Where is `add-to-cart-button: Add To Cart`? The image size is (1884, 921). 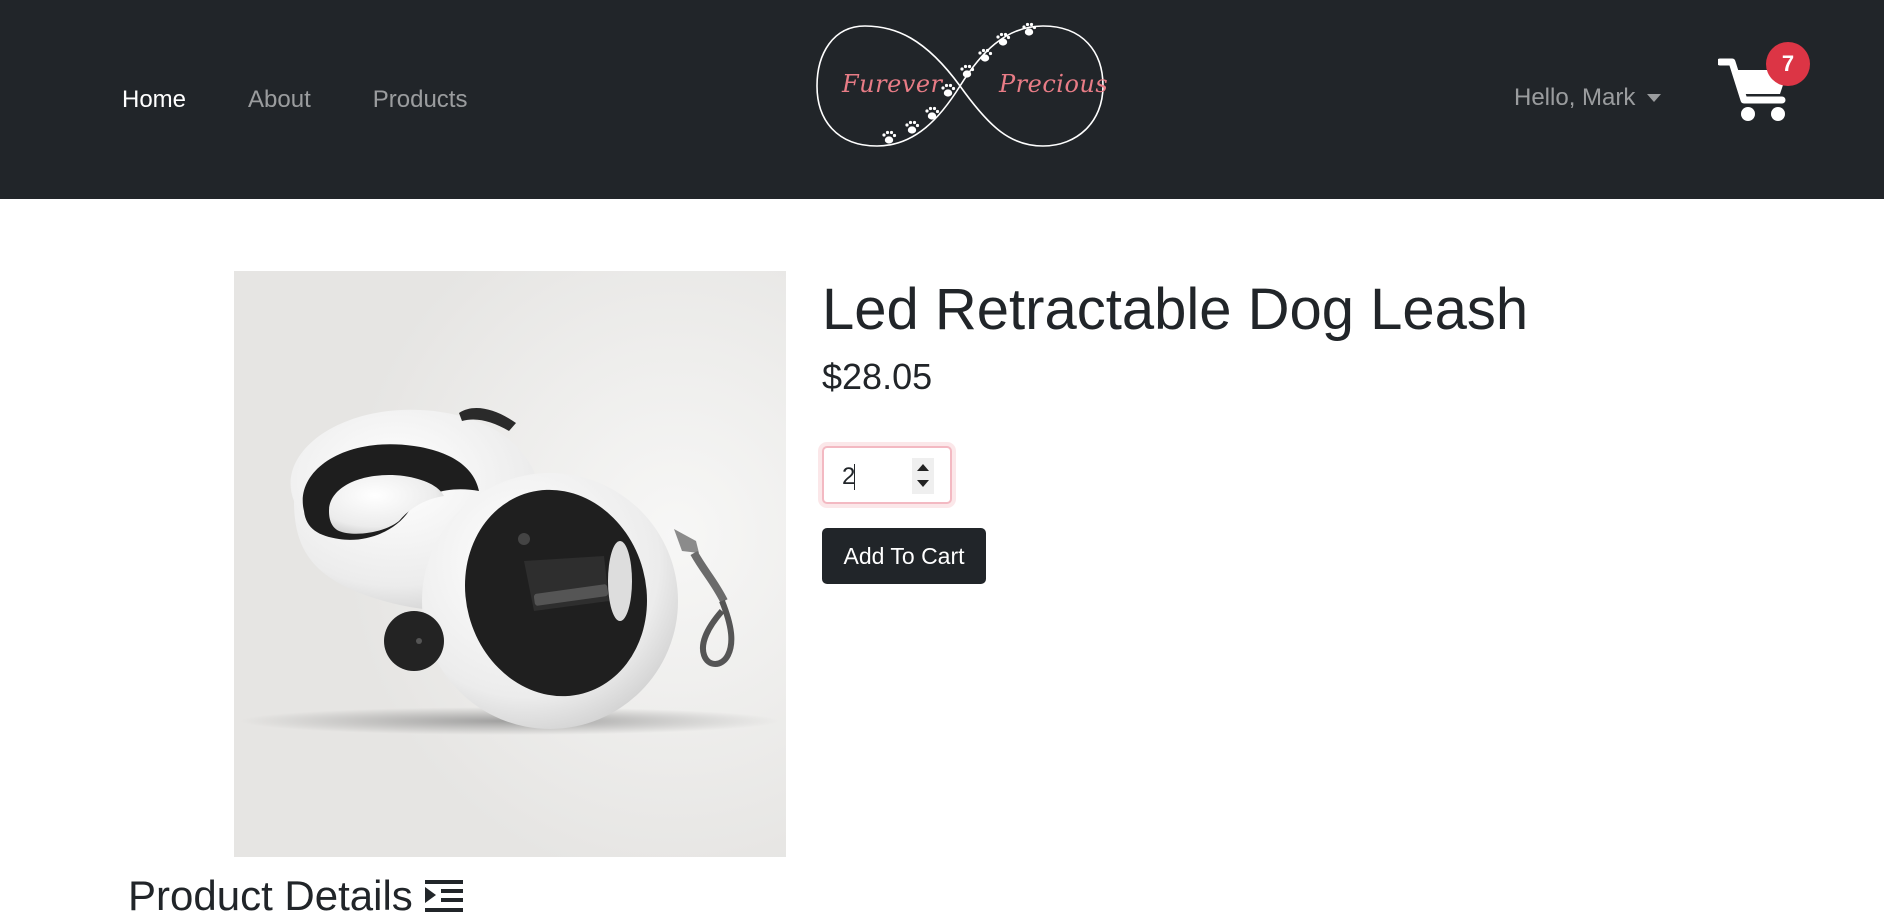
add-to-cart-button: Add To Cart is located at coordinates (904, 556).